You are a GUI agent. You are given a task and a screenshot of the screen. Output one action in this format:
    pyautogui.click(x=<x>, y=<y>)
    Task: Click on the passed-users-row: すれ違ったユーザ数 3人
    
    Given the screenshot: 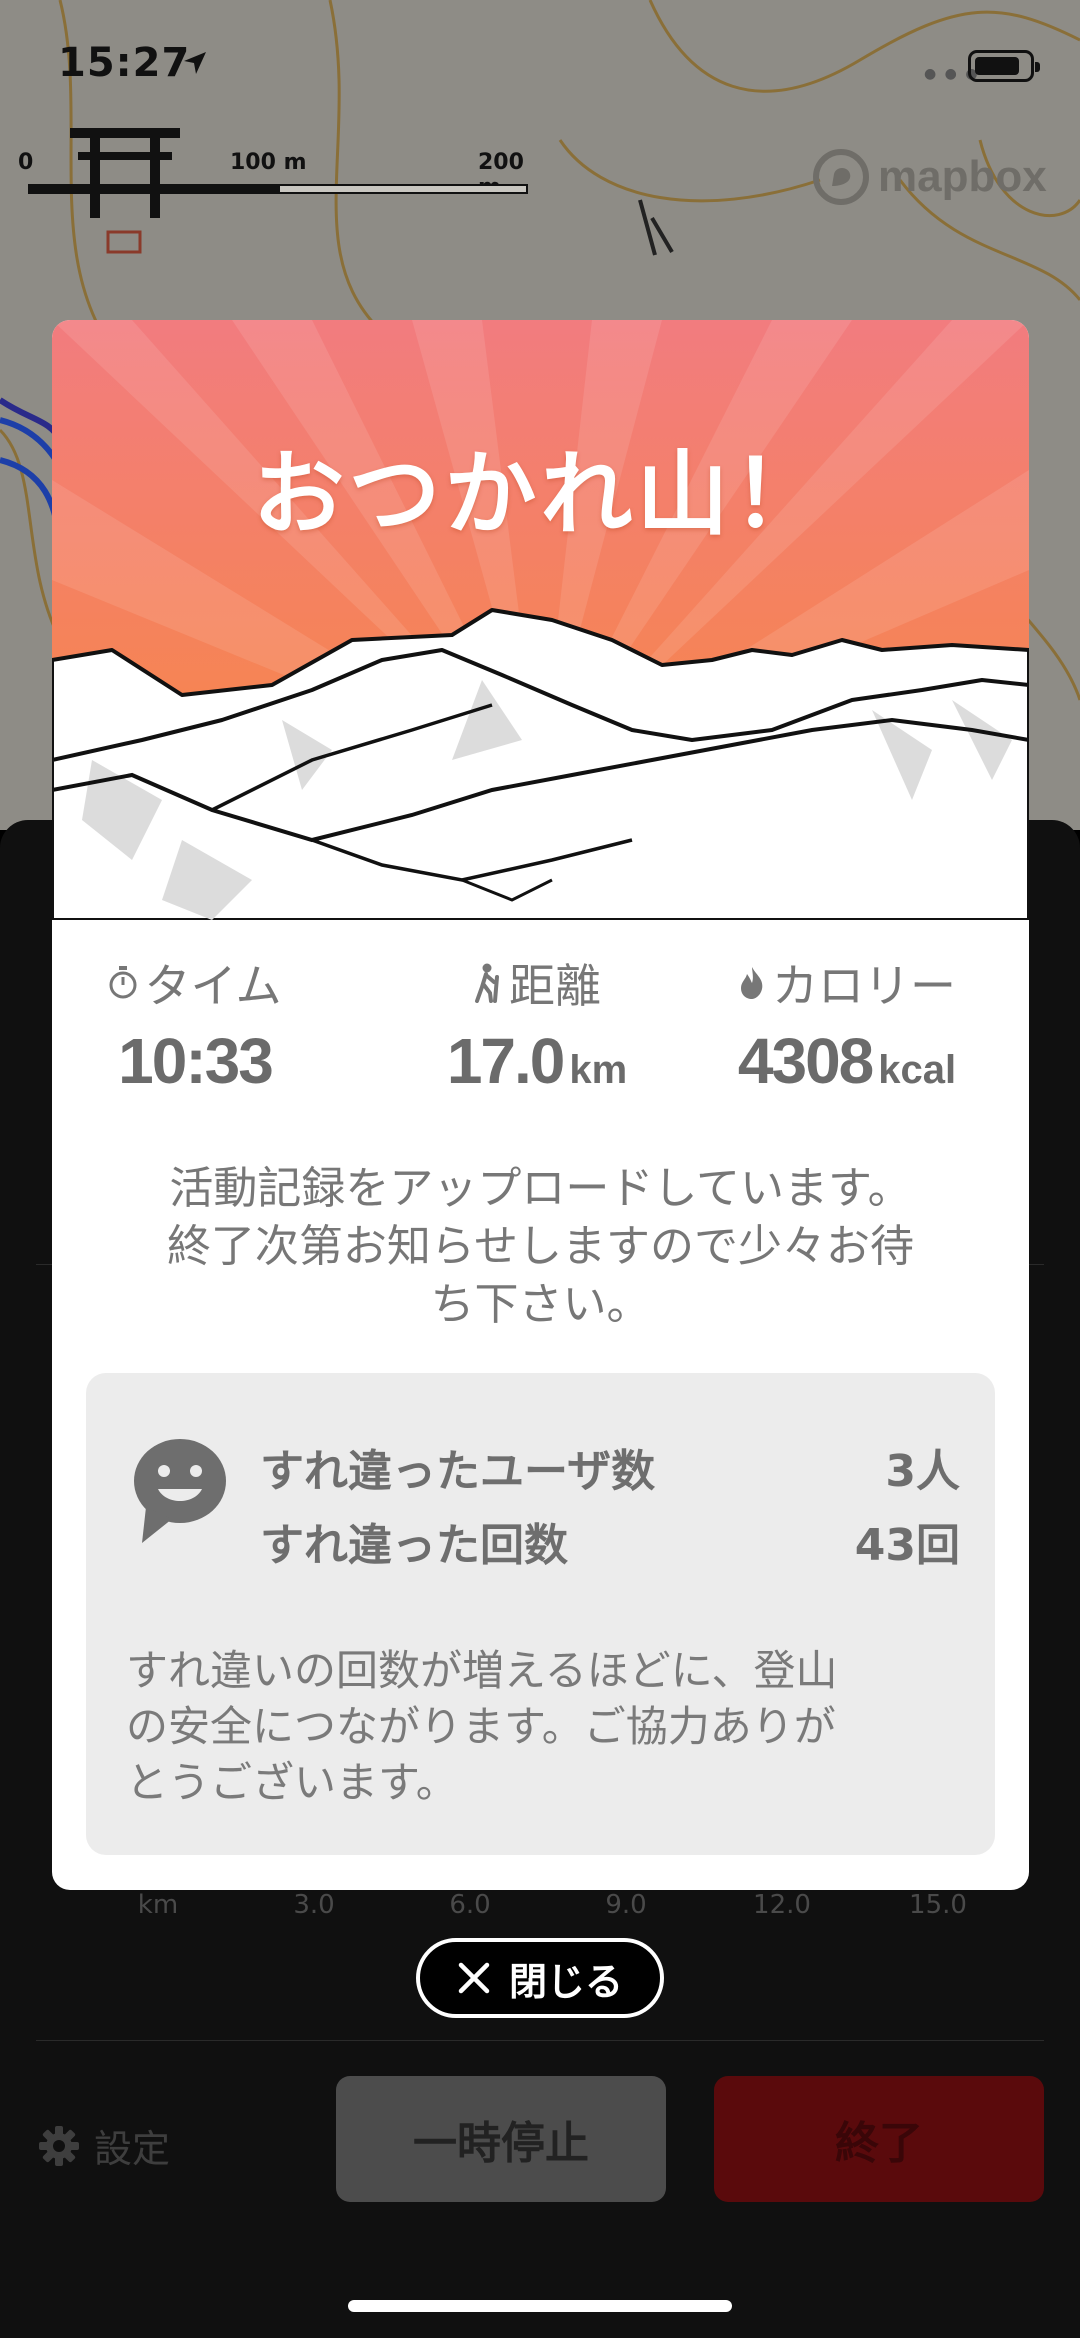 What is the action you would take?
    pyautogui.click(x=610, y=1467)
    